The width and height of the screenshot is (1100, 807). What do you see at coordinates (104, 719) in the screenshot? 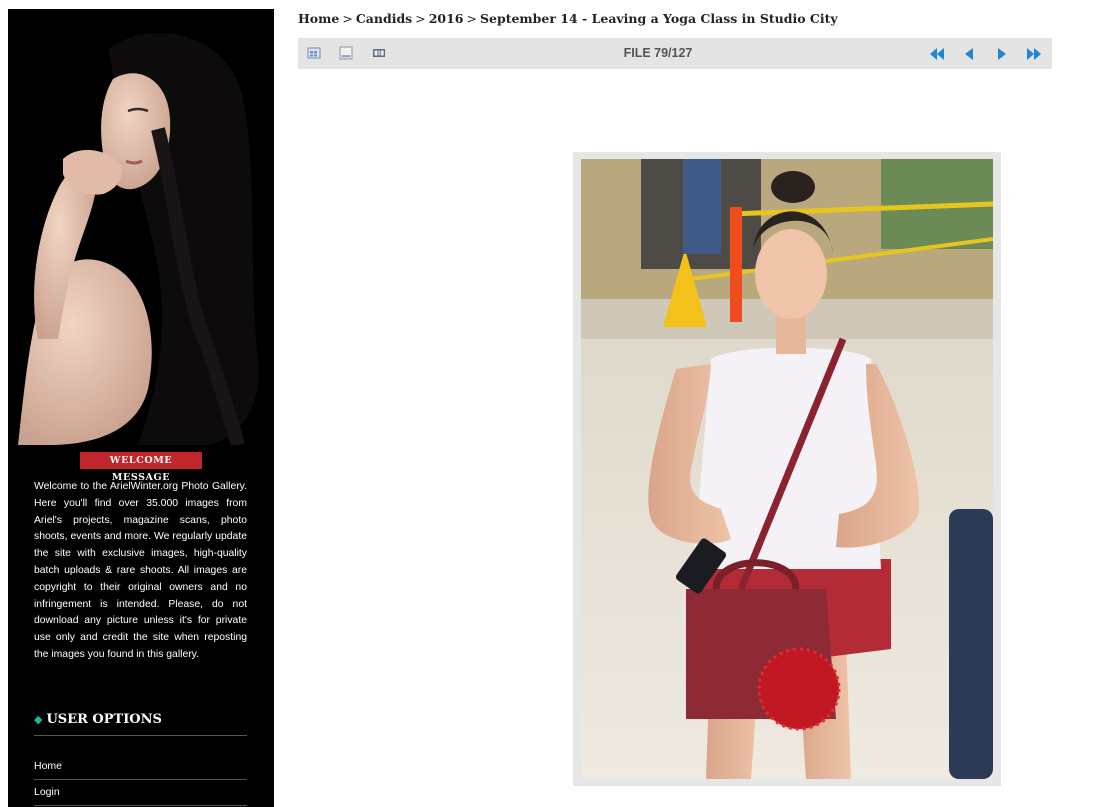
I see `user-options-label: USER OPTIONS` at bounding box center [104, 719].